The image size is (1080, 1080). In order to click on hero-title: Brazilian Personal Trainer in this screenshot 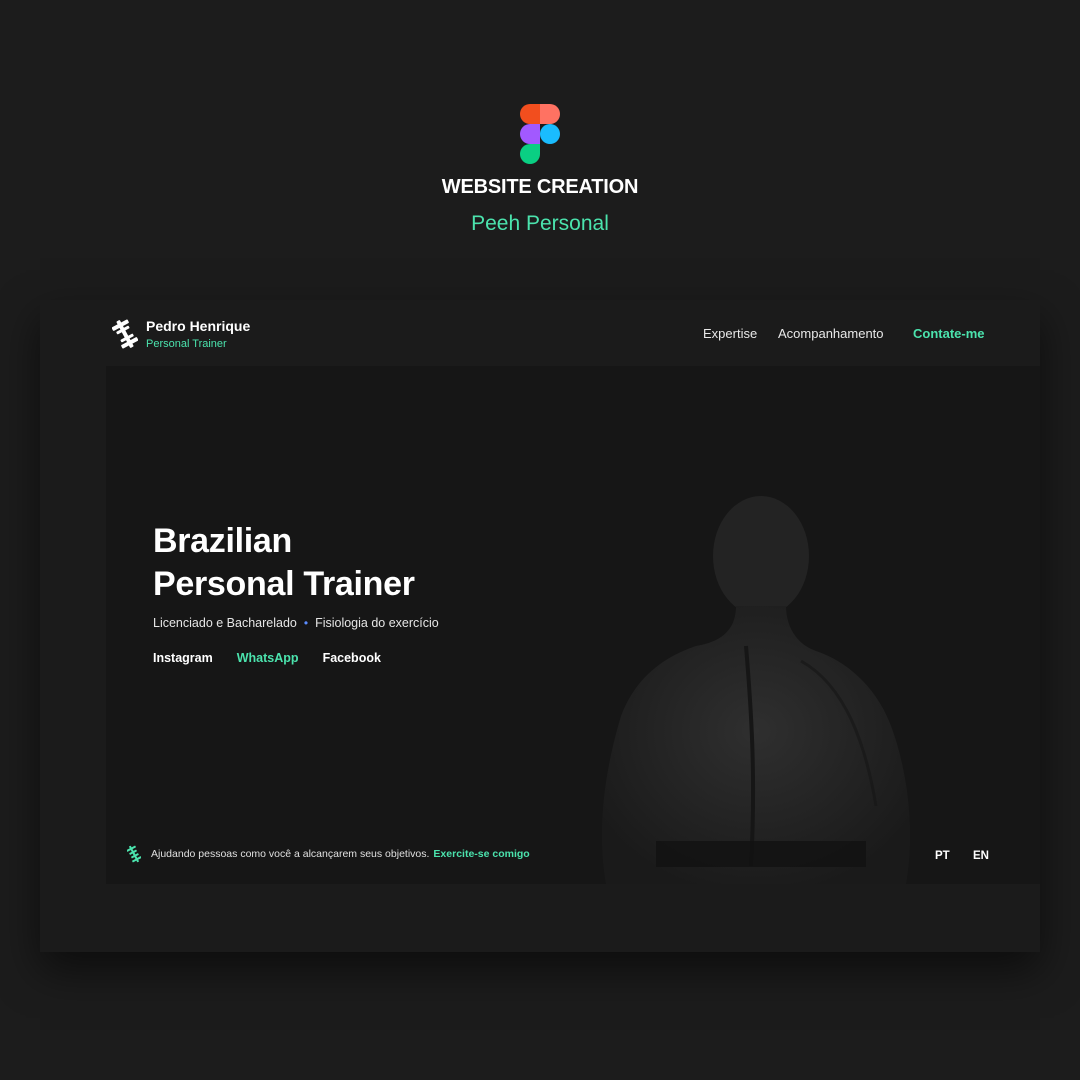, I will do `click(284, 563)`.